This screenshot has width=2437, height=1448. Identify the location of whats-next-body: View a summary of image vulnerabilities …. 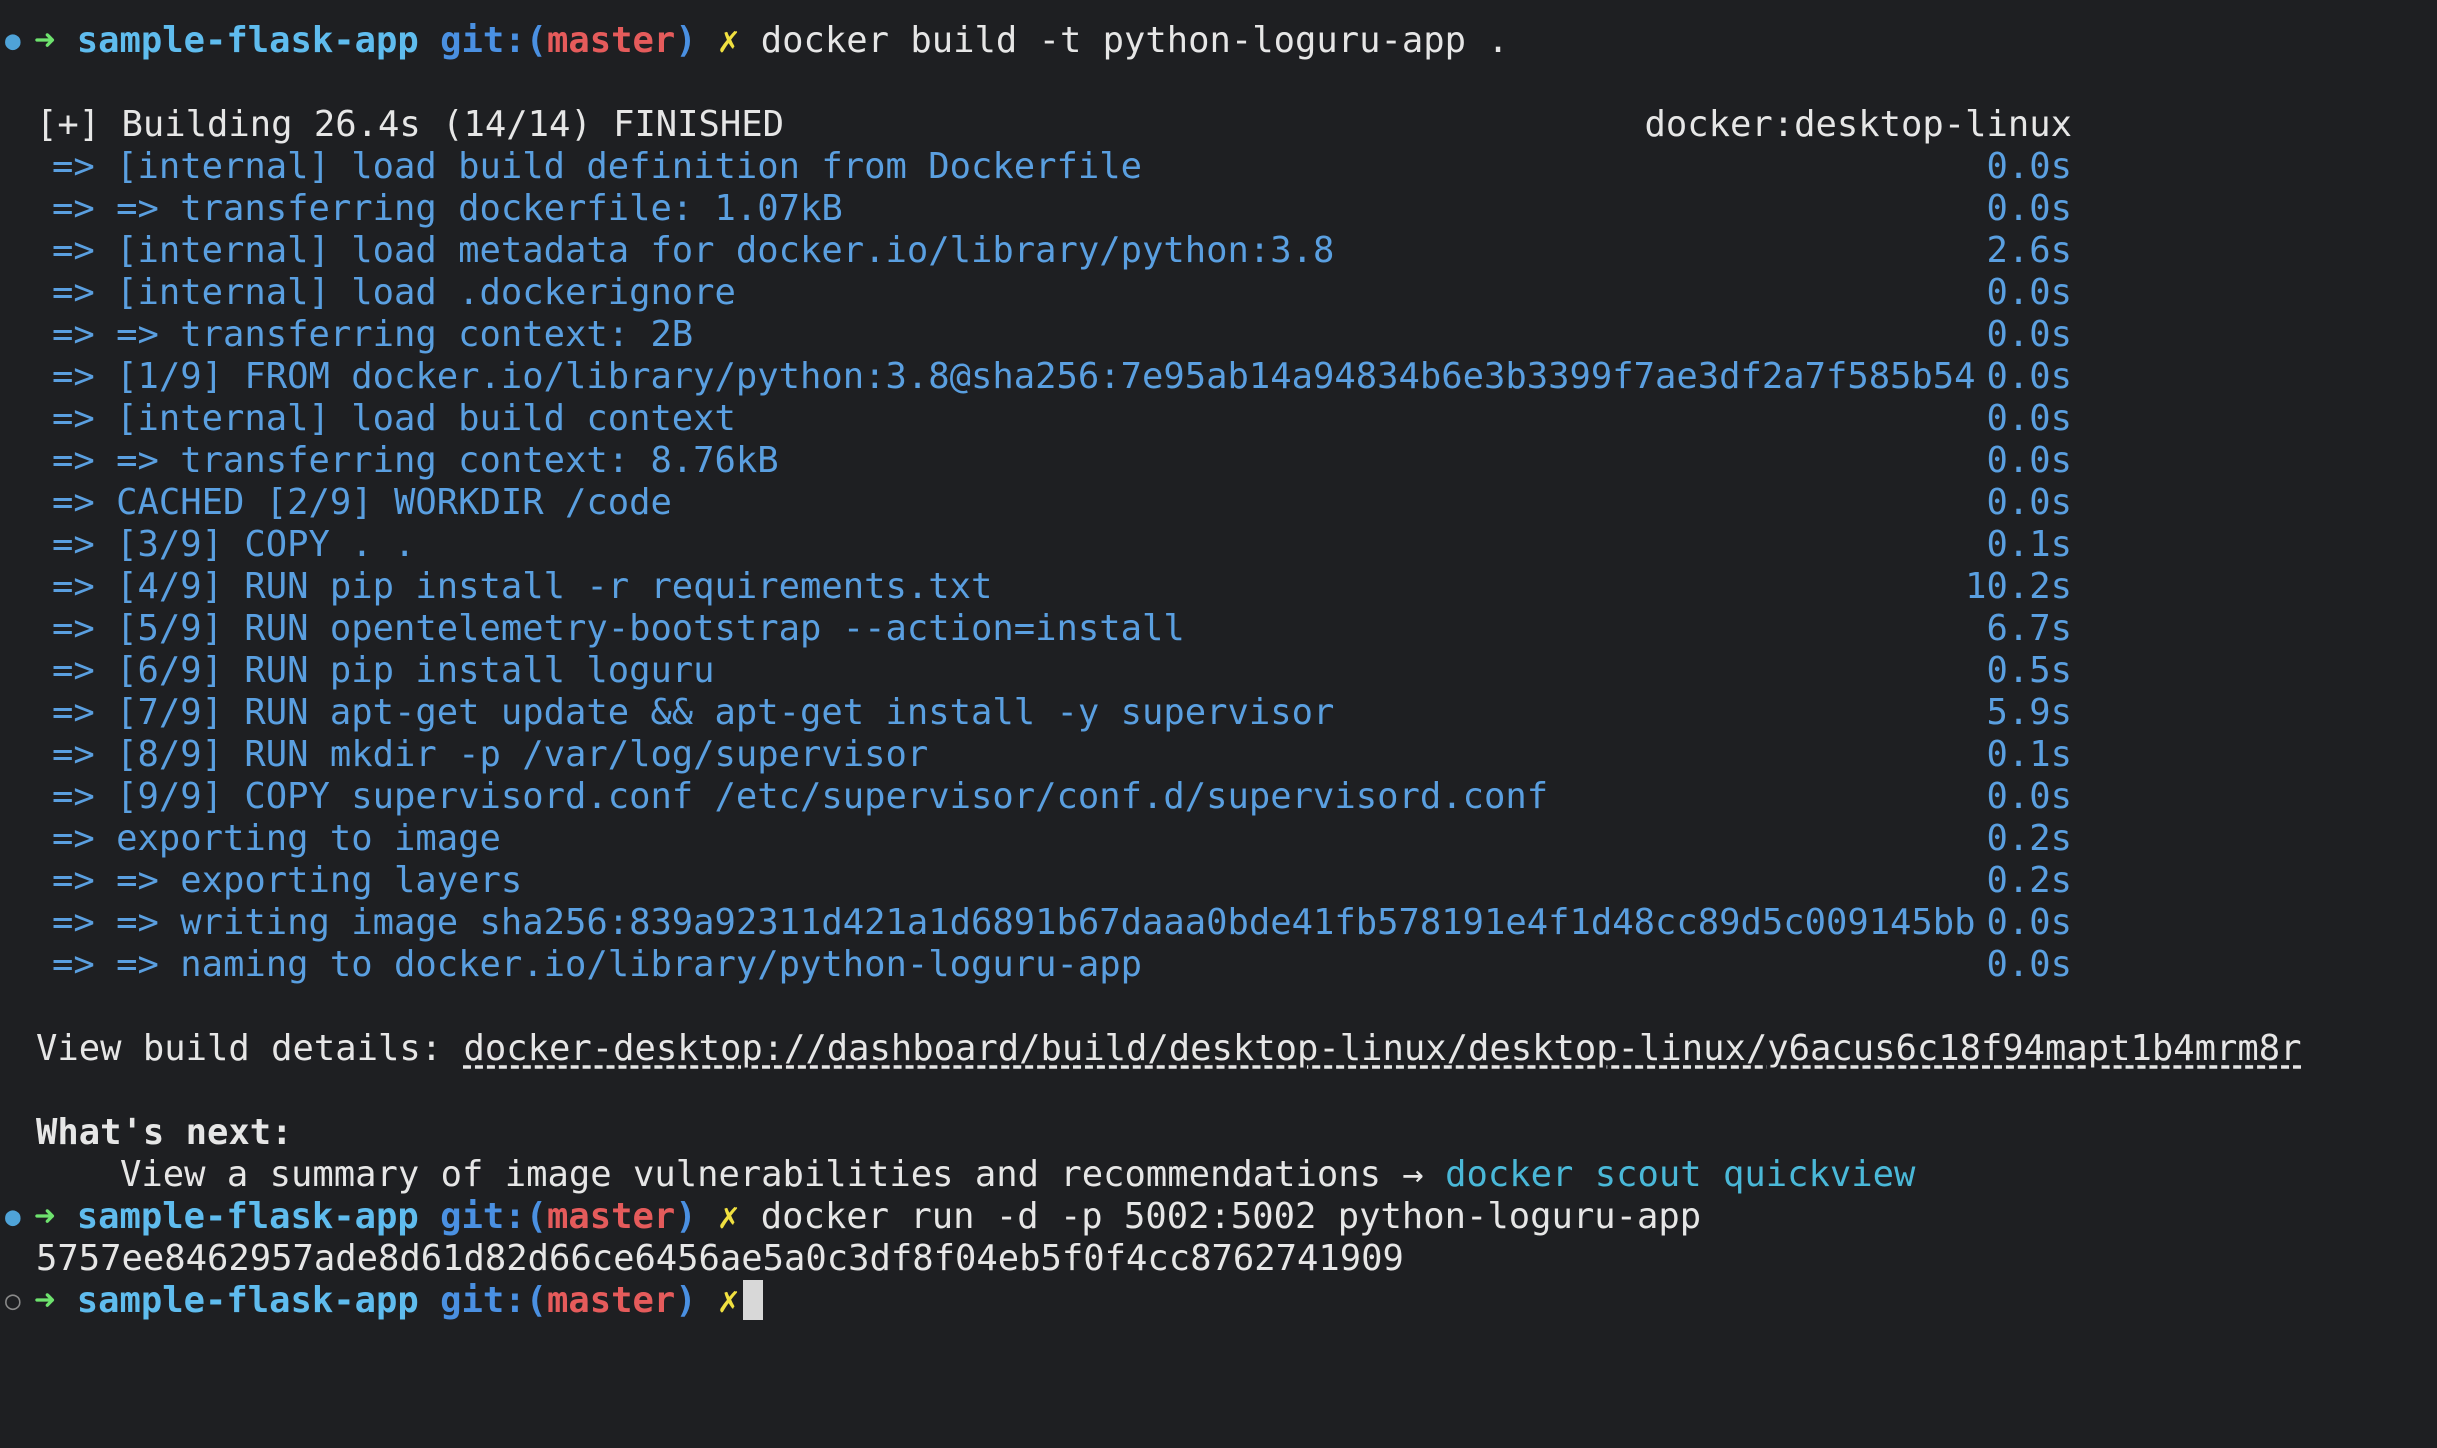
(1017, 1175).